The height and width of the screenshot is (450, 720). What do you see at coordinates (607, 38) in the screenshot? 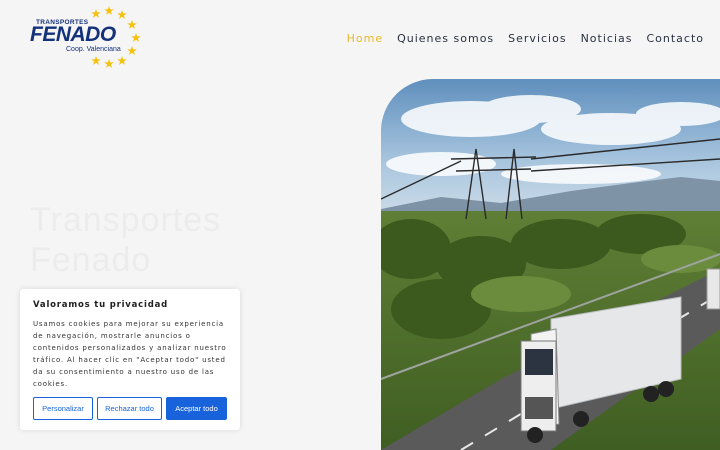
I see `nav-noticias: Noticias` at bounding box center [607, 38].